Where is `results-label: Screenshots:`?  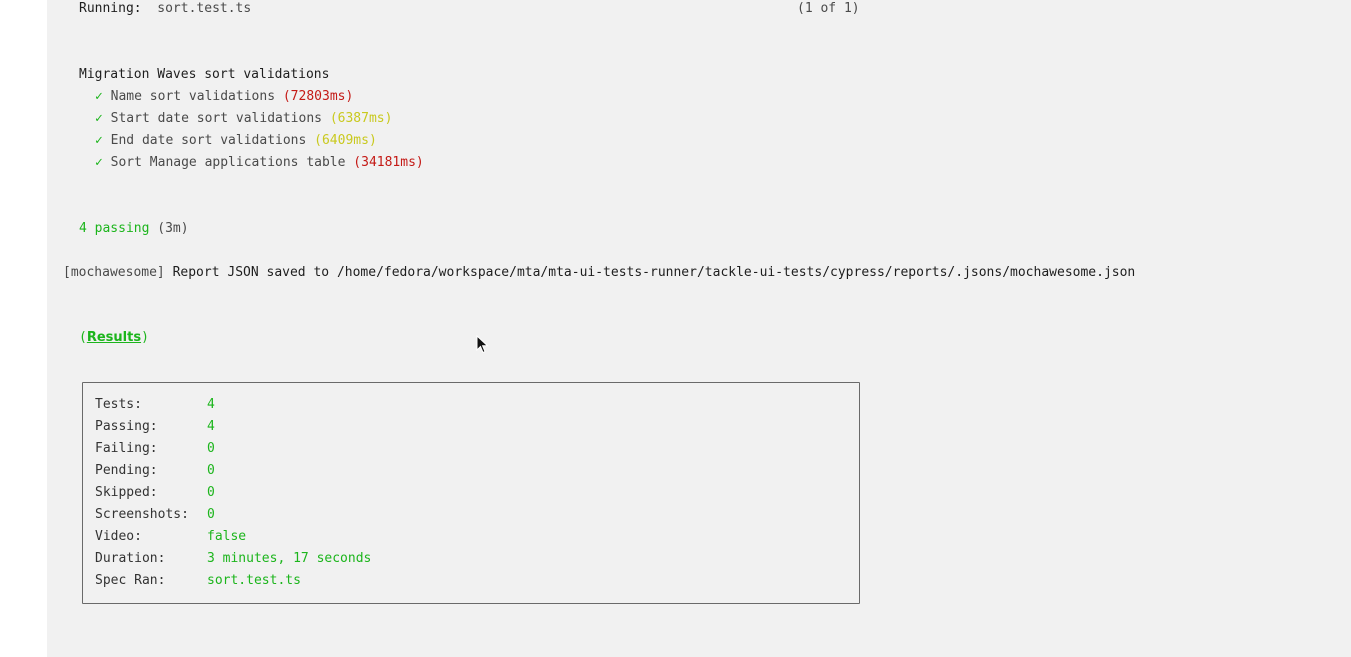
results-label: Screenshots: is located at coordinates (142, 514).